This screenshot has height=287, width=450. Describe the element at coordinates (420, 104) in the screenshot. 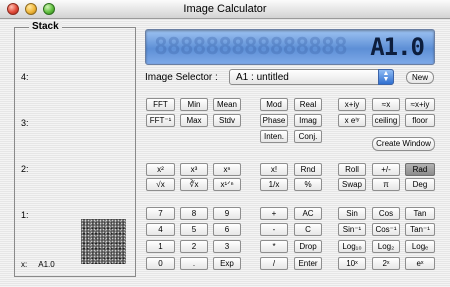

I see `approx-x-plus-iy-button: ≈x+iy` at that location.